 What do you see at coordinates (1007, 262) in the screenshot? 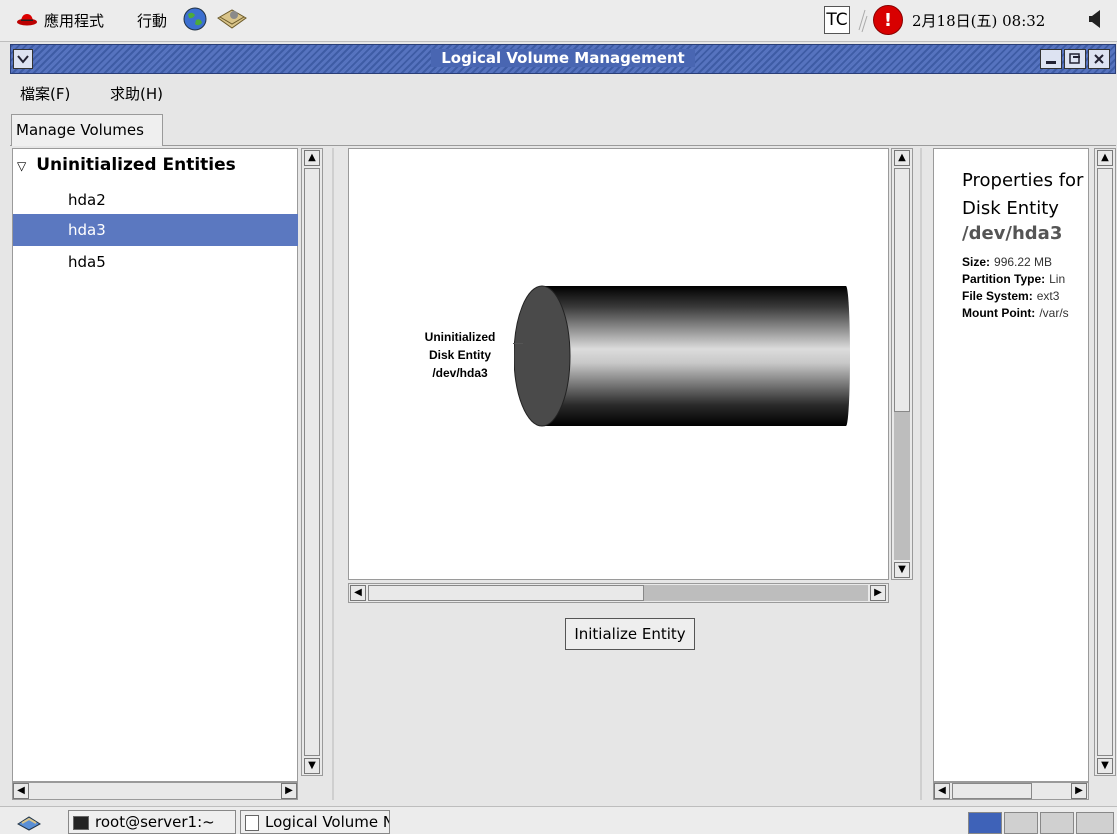
I see `property-size: Size: 996.22 MB` at bounding box center [1007, 262].